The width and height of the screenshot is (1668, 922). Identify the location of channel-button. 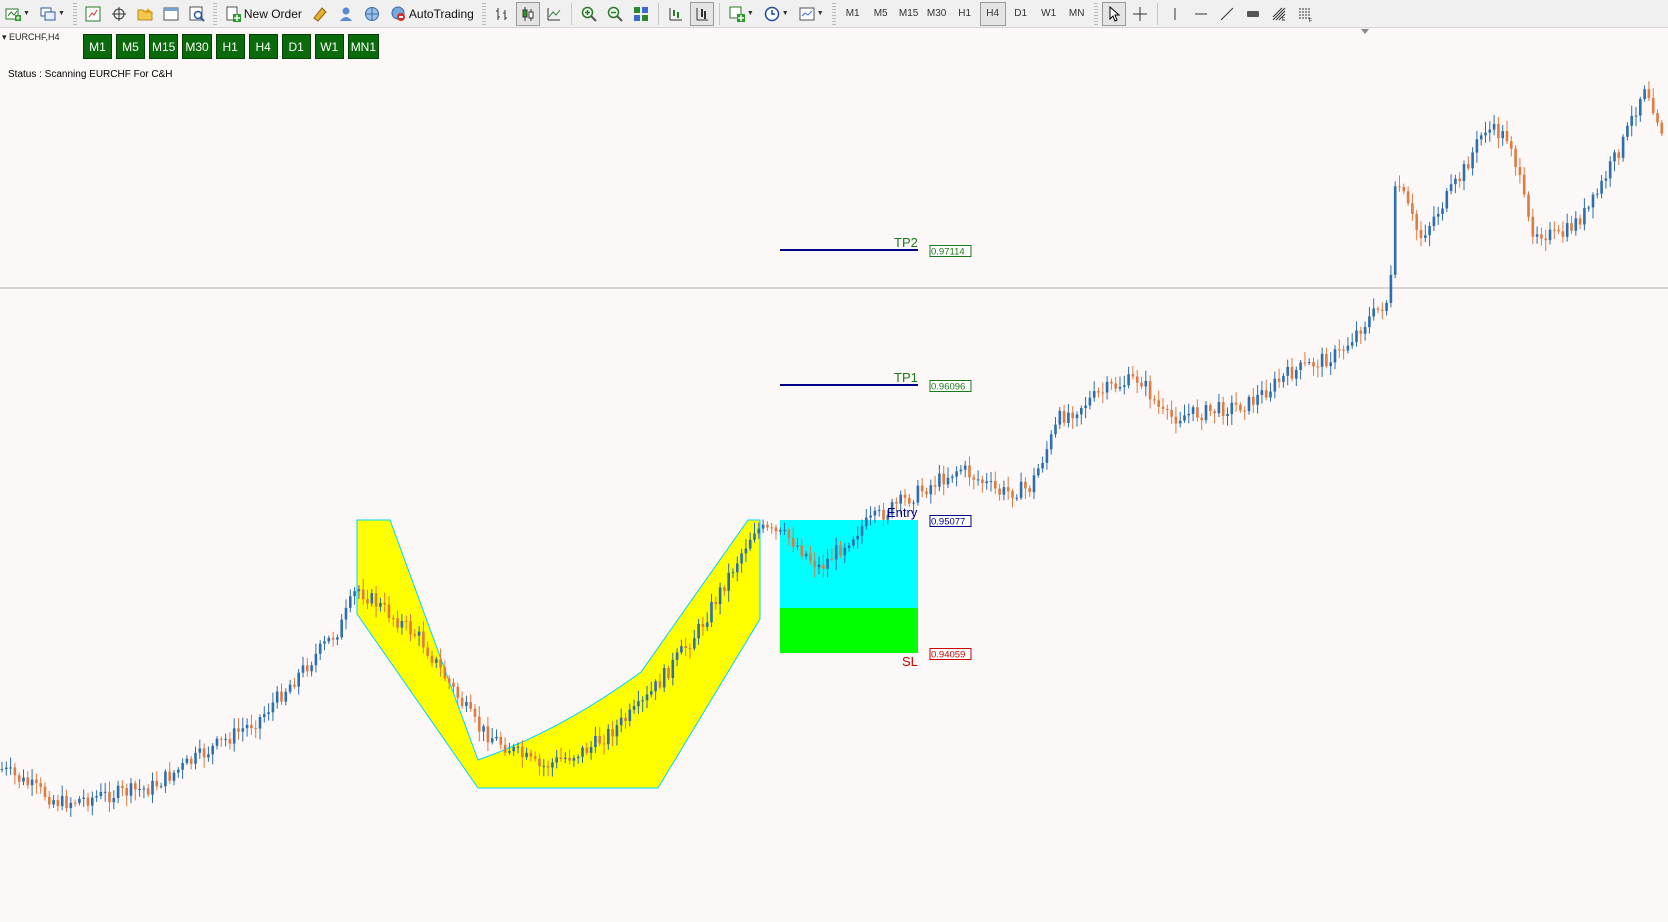
(1253, 14).